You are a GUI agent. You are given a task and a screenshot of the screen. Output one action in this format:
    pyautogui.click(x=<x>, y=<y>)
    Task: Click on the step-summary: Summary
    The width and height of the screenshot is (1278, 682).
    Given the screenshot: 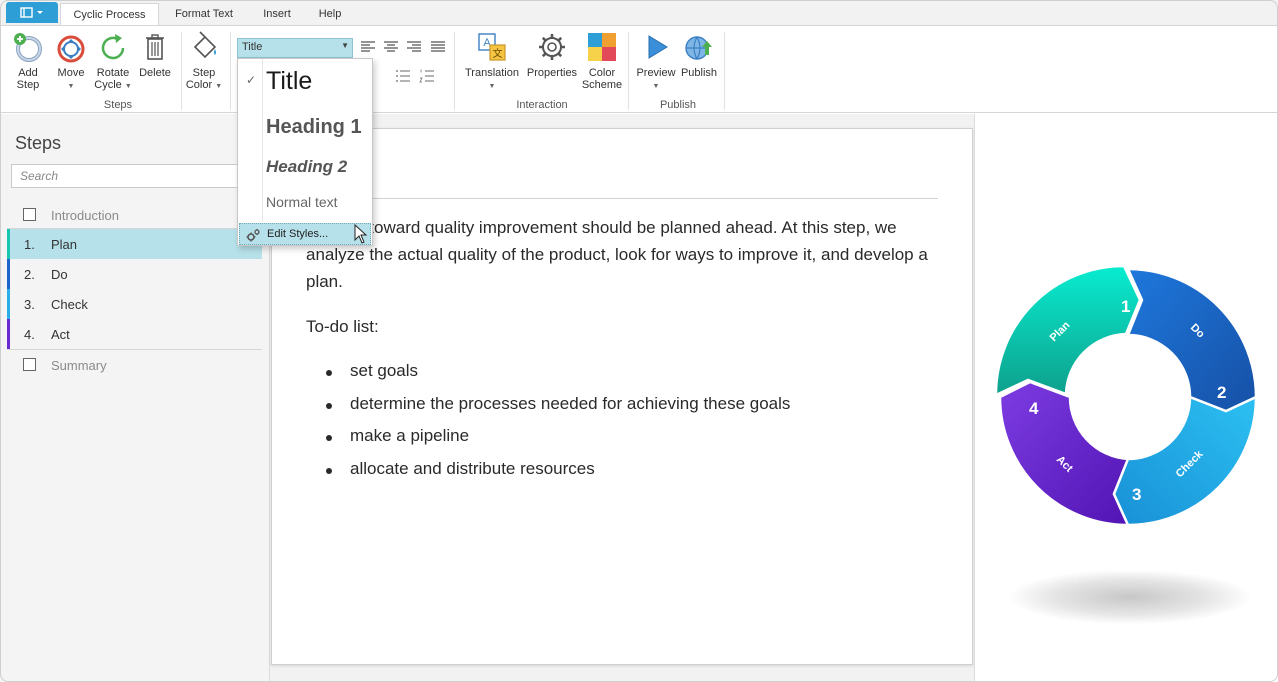 What is the action you would take?
    pyautogui.click(x=134, y=365)
    